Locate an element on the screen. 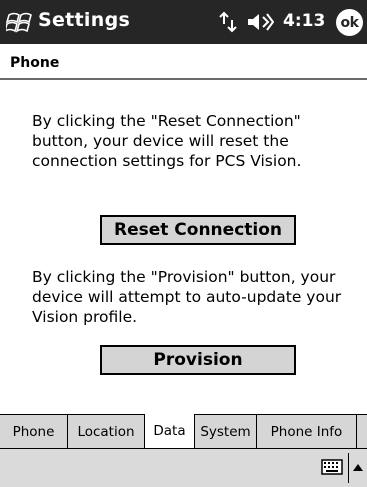 The width and height of the screenshot is (367, 487). tab-data: Data is located at coordinates (170, 431).